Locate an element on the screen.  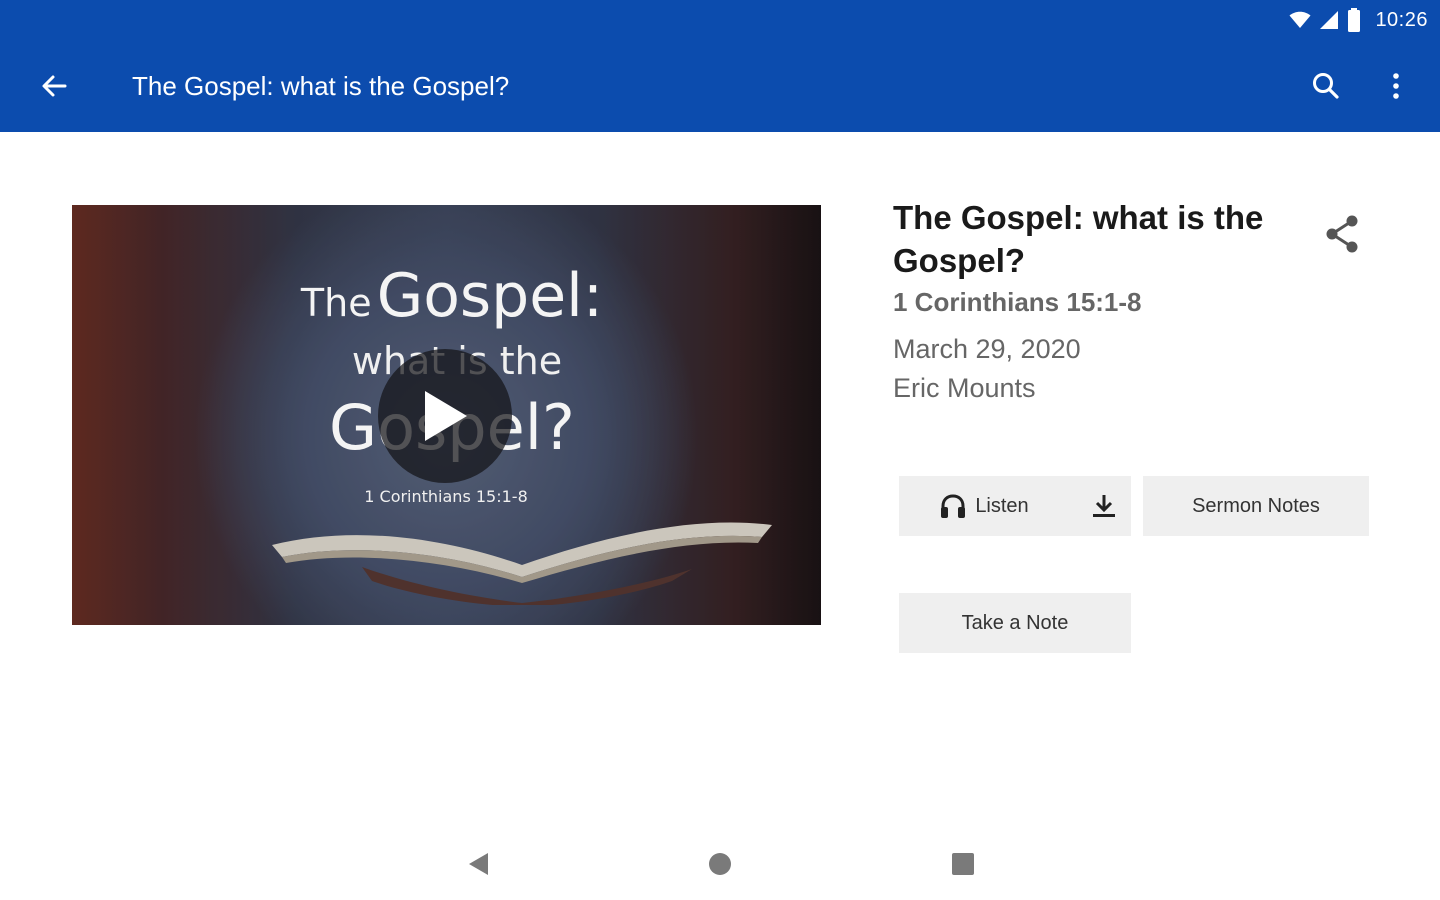
more-vert-icon is located at coordinates (1396, 86).